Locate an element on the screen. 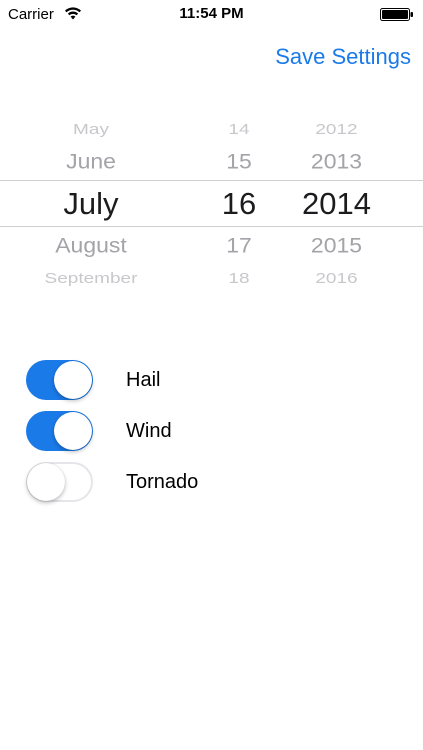  tornado-setting-row: Tornado is located at coordinates (176, 482).